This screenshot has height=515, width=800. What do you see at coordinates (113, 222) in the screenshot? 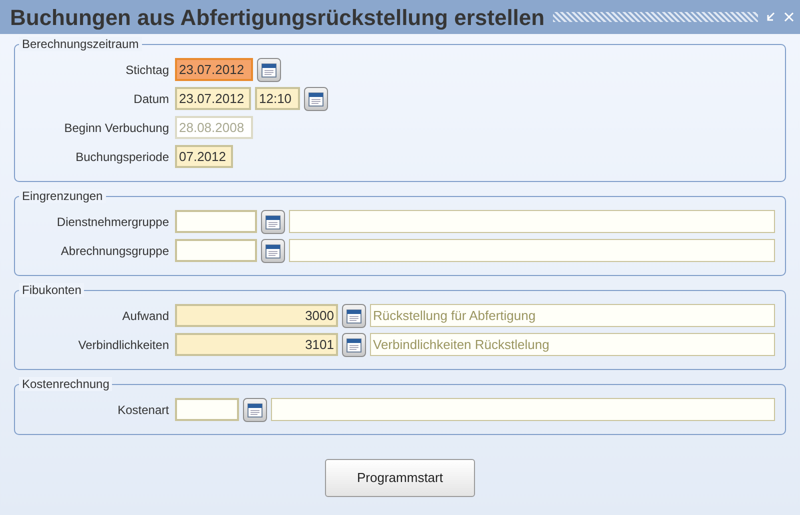
I see `field-label: Dienstnehmergruppe` at bounding box center [113, 222].